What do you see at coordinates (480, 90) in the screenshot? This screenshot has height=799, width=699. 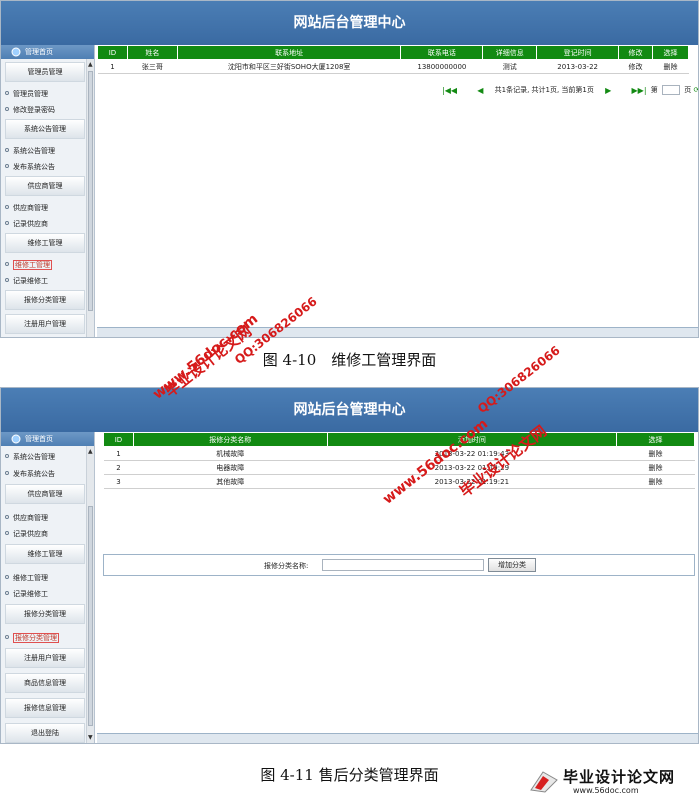 I see `prev-page-icon: ◀` at bounding box center [480, 90].